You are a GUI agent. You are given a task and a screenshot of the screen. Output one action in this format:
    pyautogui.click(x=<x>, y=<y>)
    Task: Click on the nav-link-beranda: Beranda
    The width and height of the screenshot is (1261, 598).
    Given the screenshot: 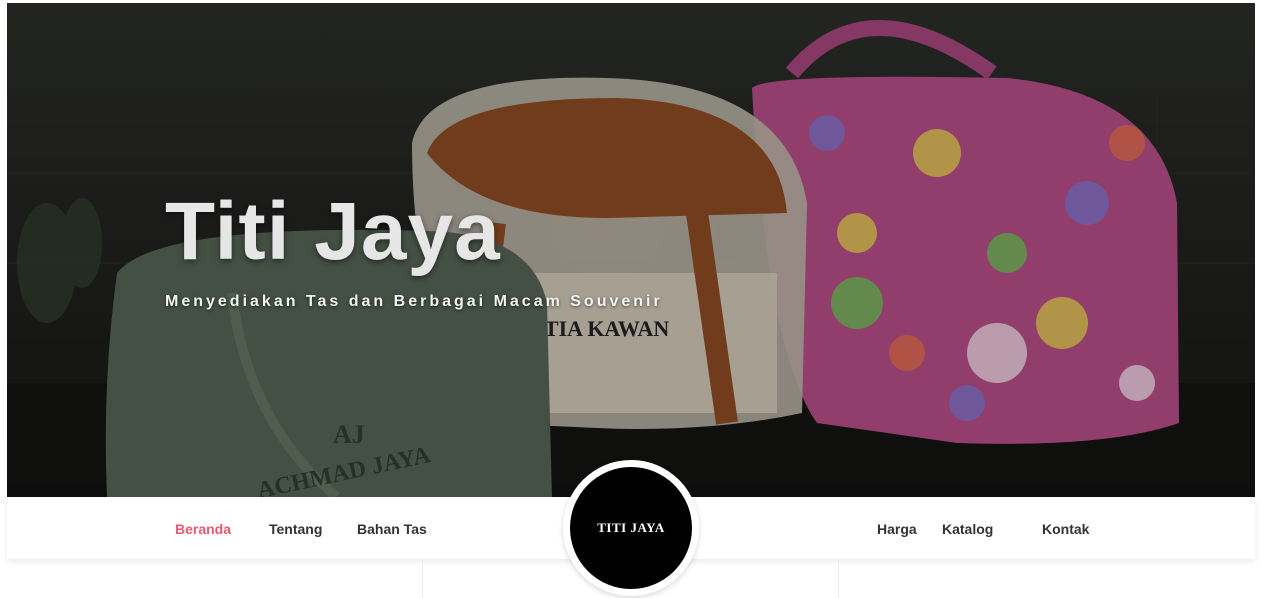 What is the action you would take?
    pyautogui.click(x=203, y=529)
    